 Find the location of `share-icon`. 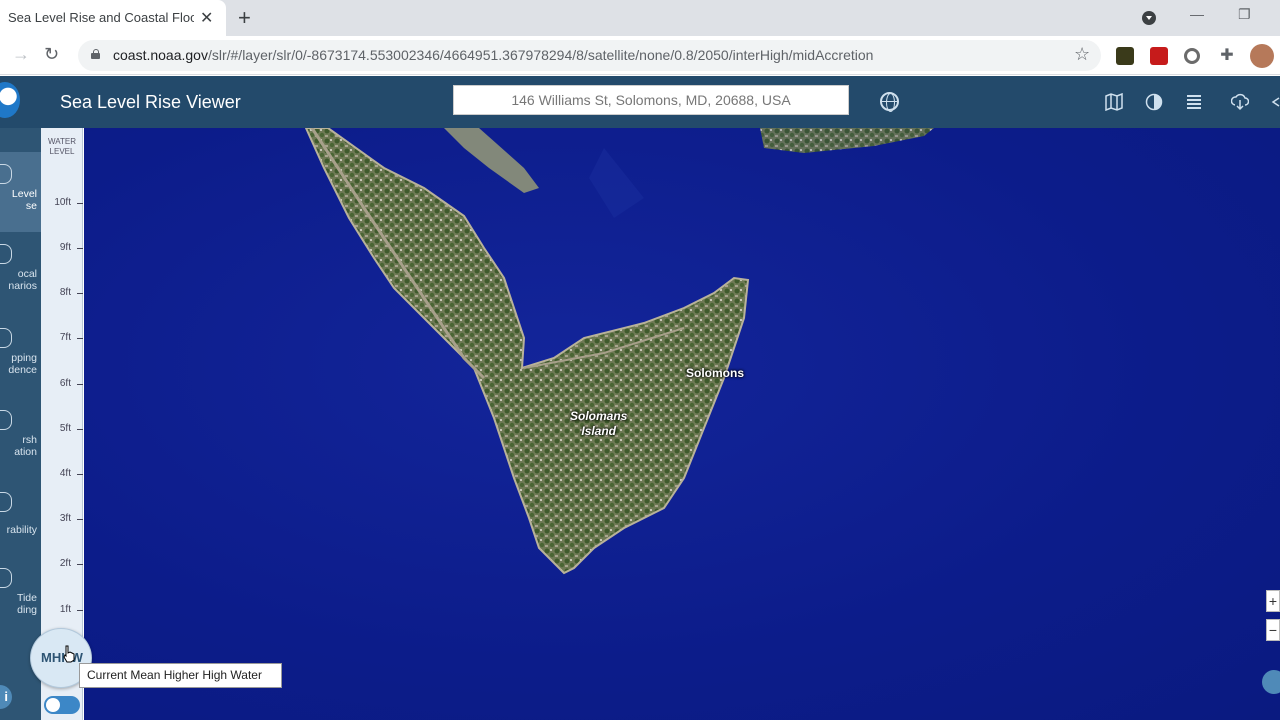

share-icon is located at coordinates (1275, 102).